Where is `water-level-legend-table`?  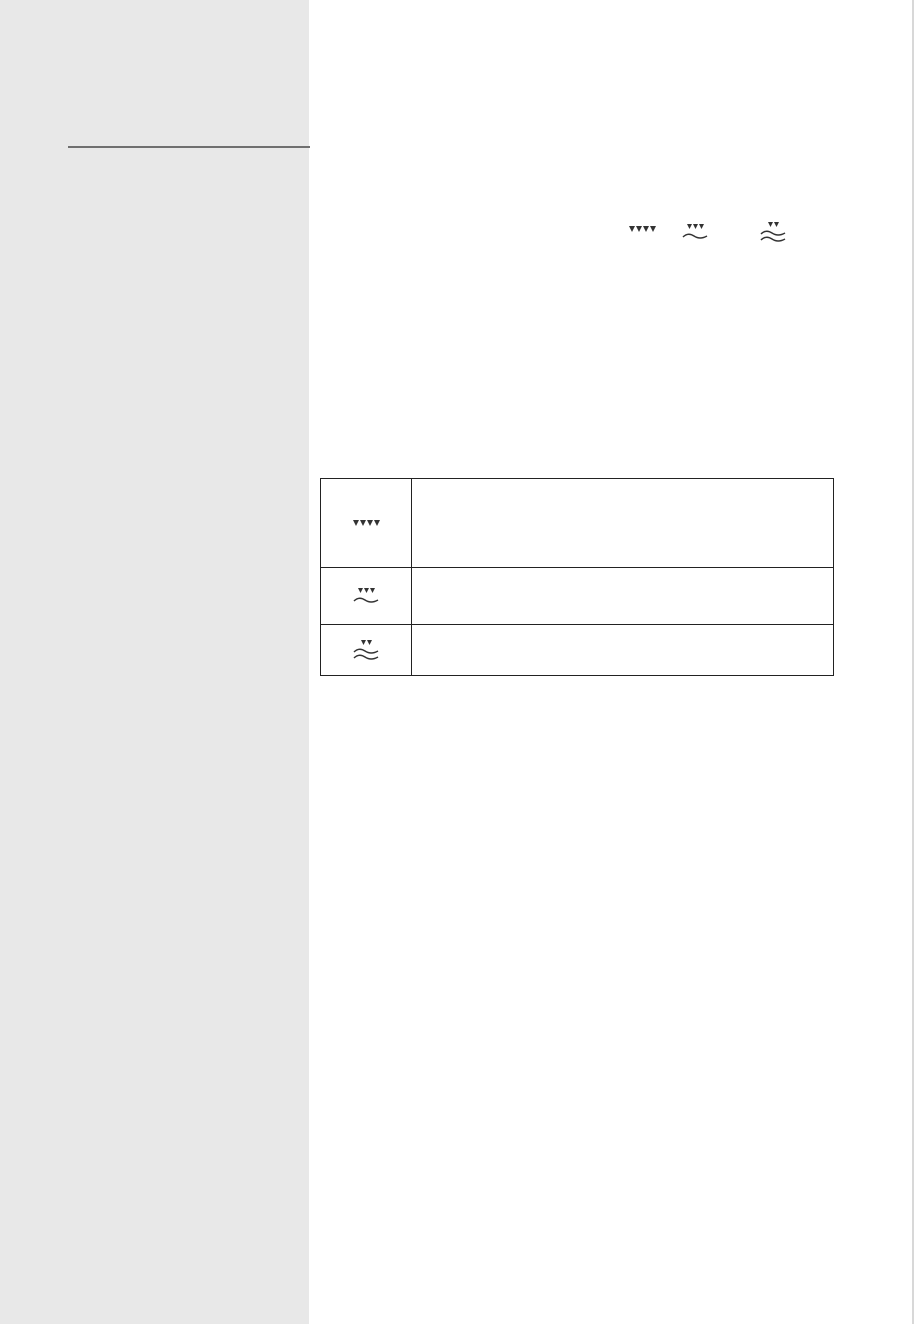 water-level-legend-table is located at coordinates (577, 577).